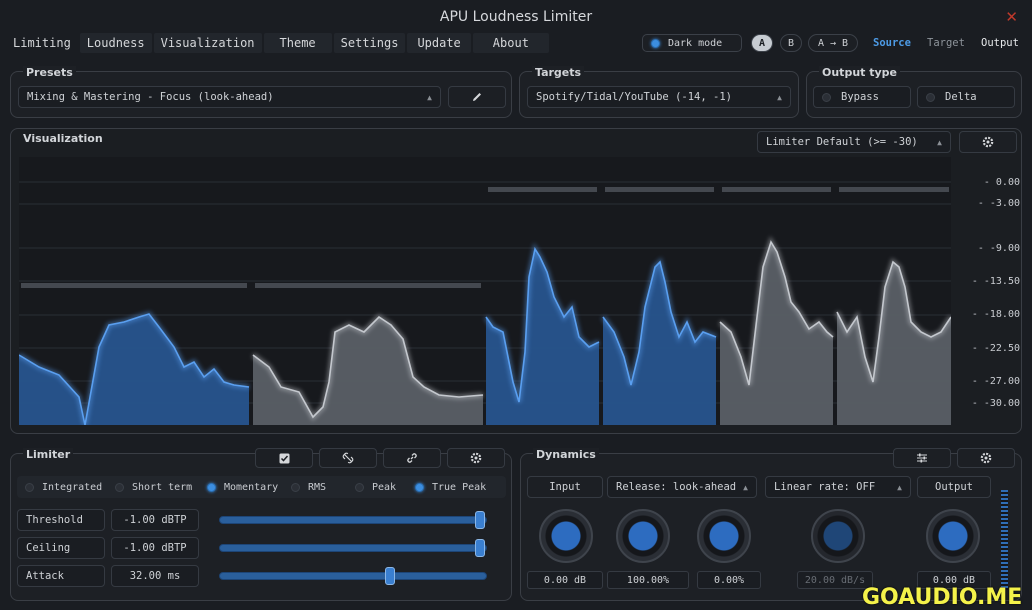 The height and width of the screenshot is (610, 1032). What do you see at coordinates (49, 72) in the screenshot?
I see `presets-title: Presets` at bounding box center [49, 72].